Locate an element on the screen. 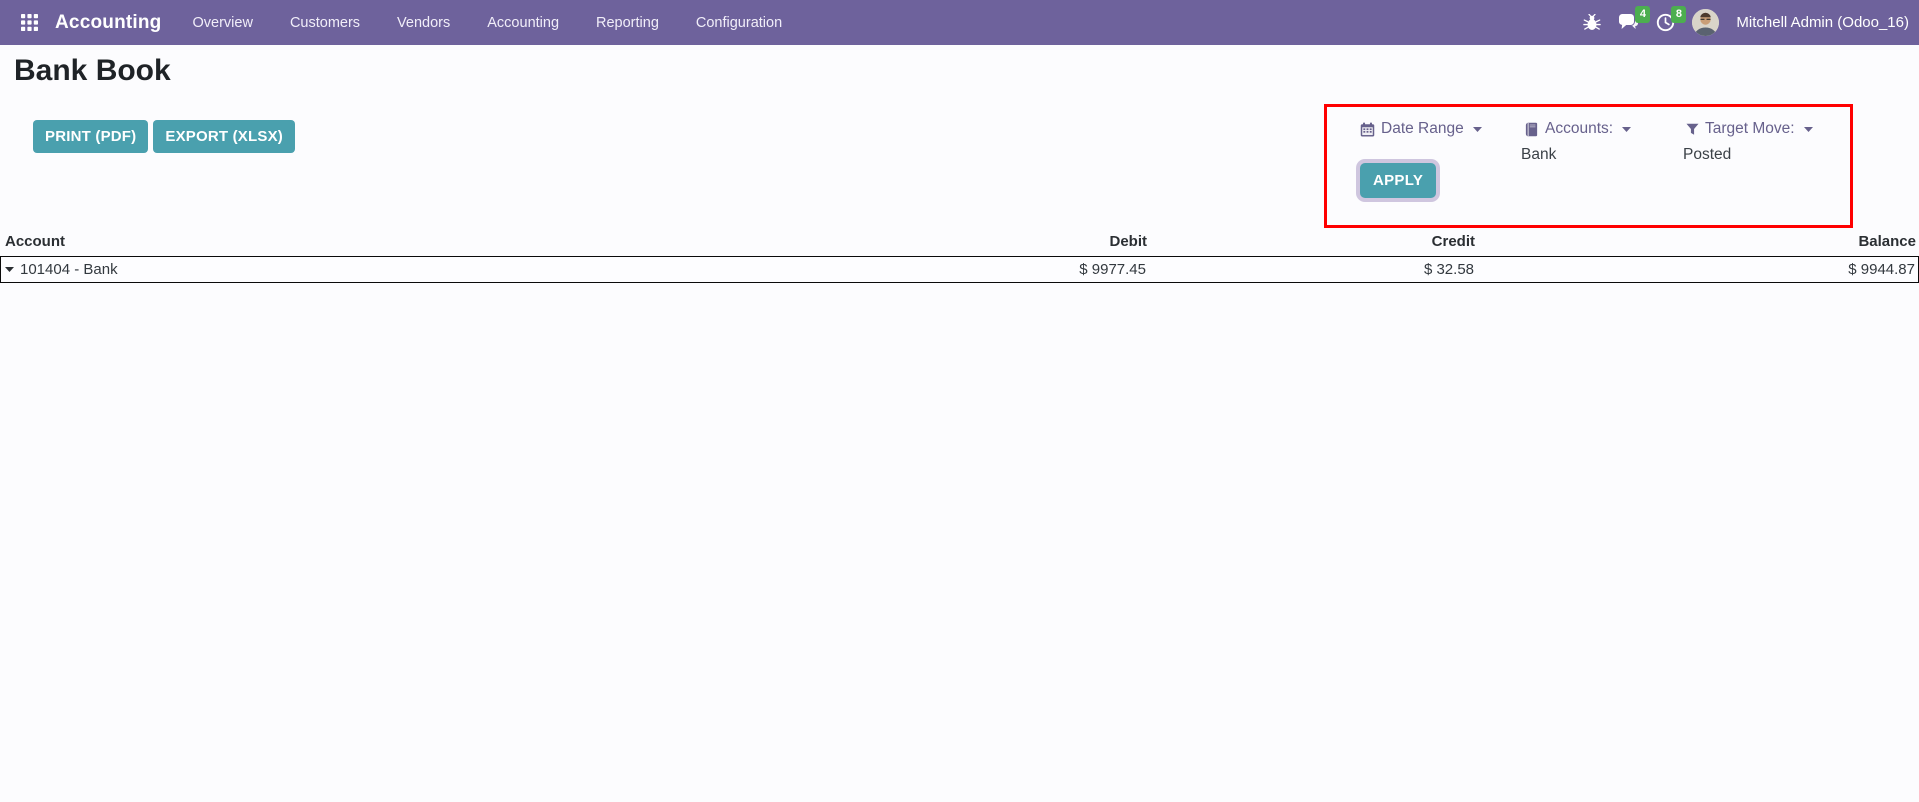  apps-grid-icon is located at coordinates (29, 22).